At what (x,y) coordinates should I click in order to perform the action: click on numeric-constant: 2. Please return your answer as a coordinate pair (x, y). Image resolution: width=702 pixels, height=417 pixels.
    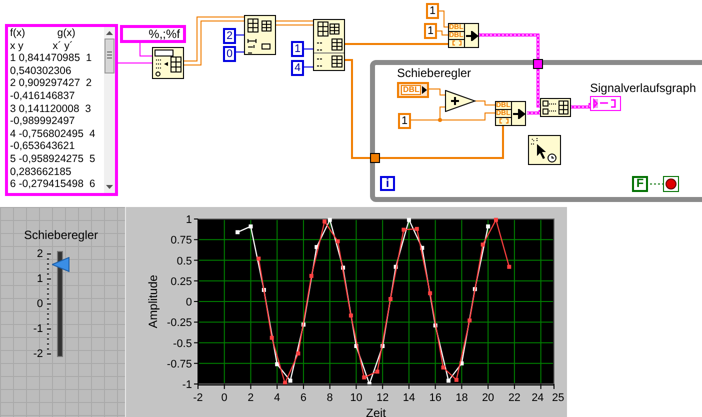
    Looking at the image, I should click on (229, 36).